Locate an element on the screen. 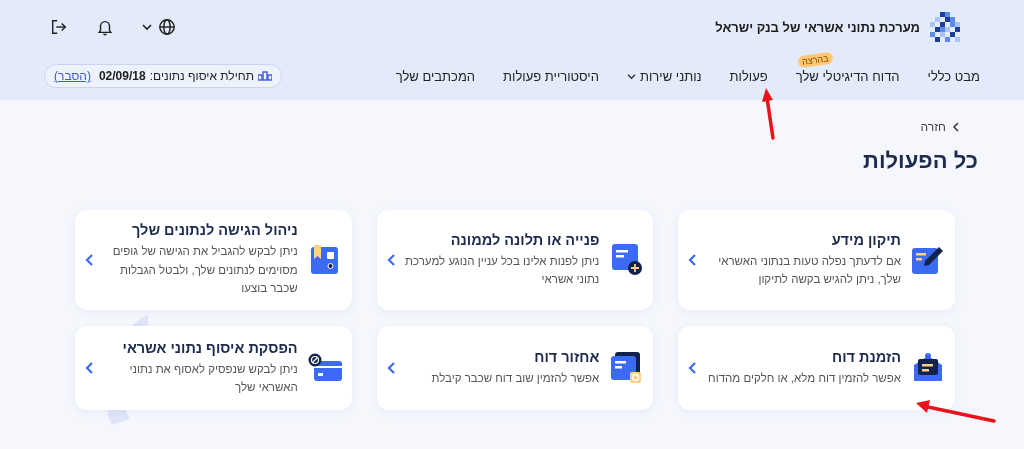  nav-link: מבט כללי is located at coordinates (953, 76).